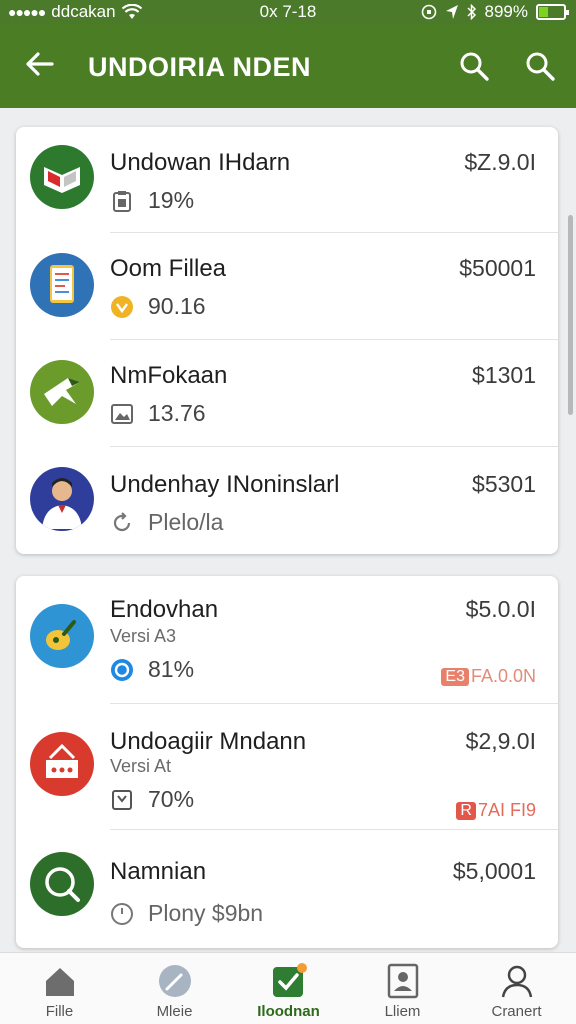 The height and width of the screenshot is (1024, 576). I want to click on item-name: Oom Fillea, so click(168, 268).